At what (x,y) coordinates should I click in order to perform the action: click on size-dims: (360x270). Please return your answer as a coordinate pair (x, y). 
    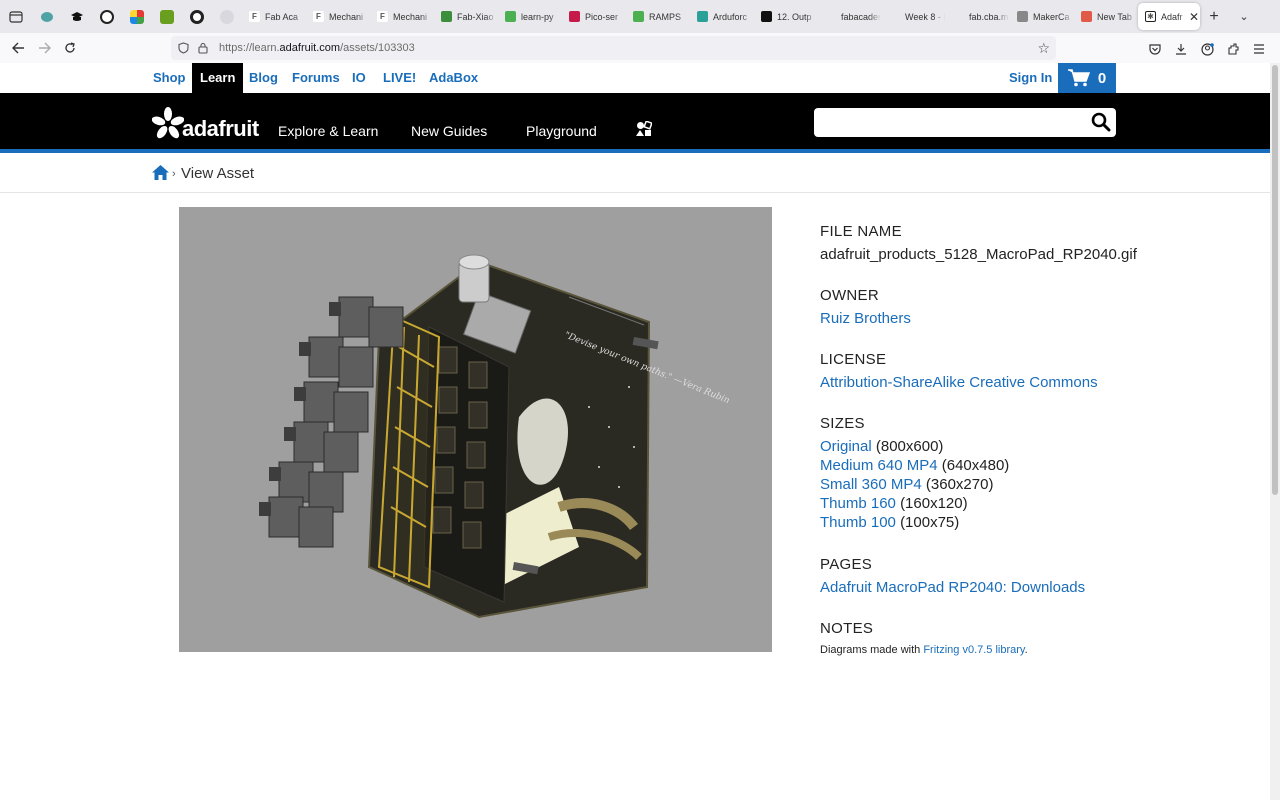
    Looking at the image, I should click on (959, 484).